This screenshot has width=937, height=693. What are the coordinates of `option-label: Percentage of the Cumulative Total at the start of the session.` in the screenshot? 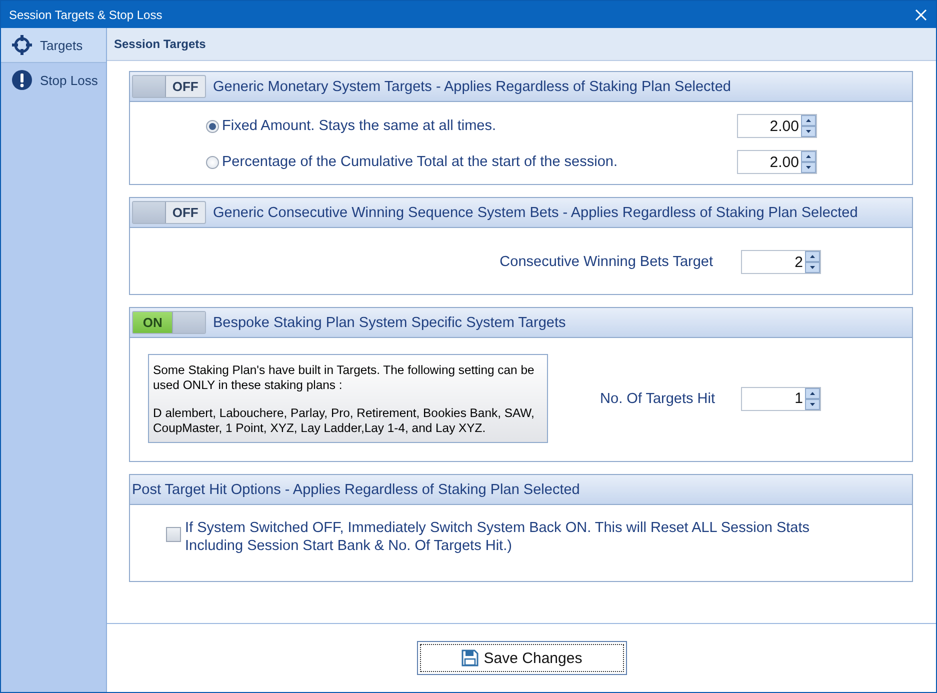 It's located at (479, 162).